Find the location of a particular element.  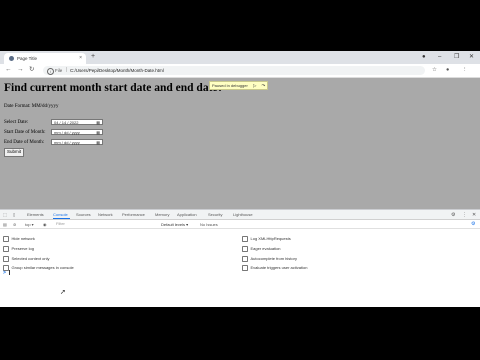

select-date-value: 04 / 14 / 2022 is located at coordinates (66, 122).